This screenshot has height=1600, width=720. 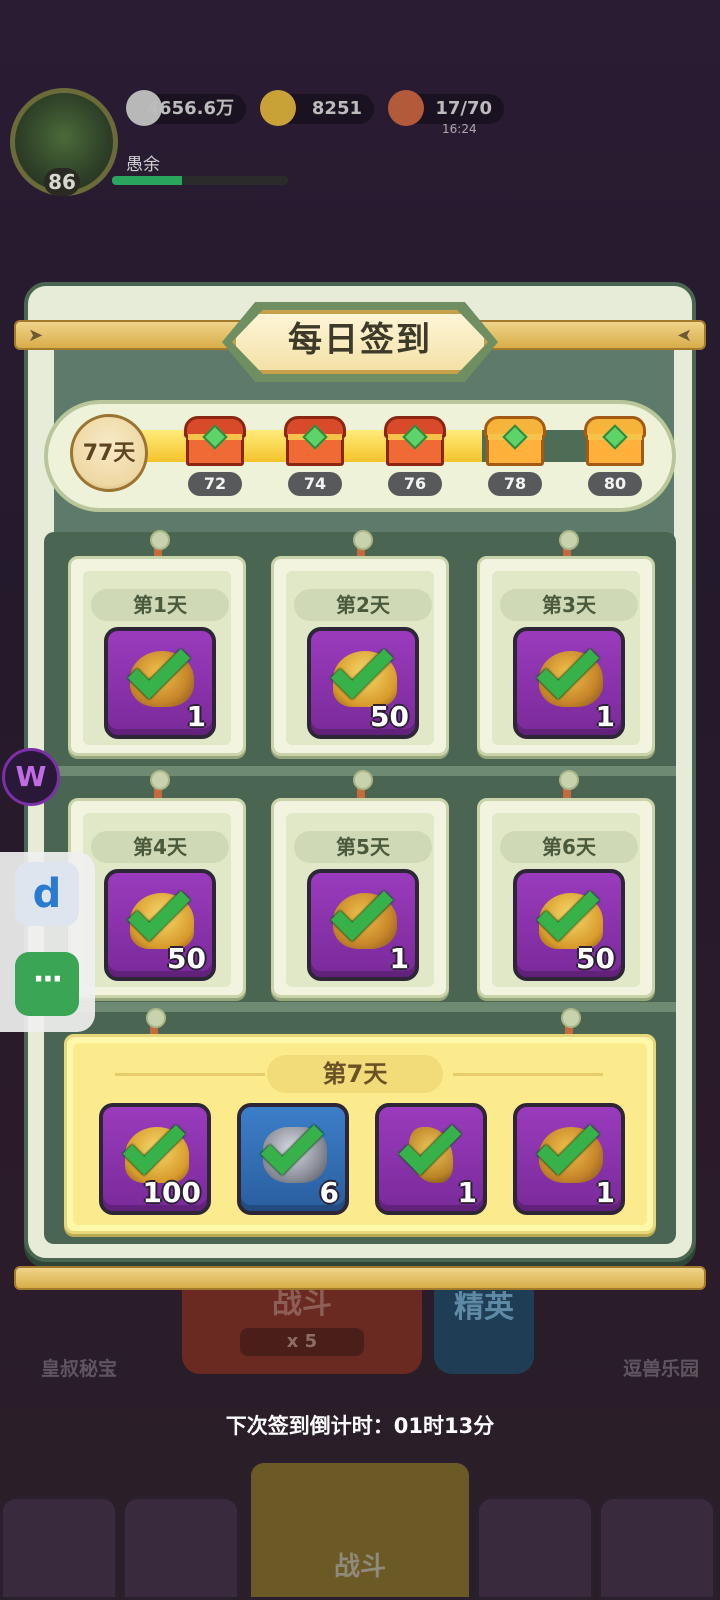 I want to click on nav-tab-shop, so click(x=657, y=1548).